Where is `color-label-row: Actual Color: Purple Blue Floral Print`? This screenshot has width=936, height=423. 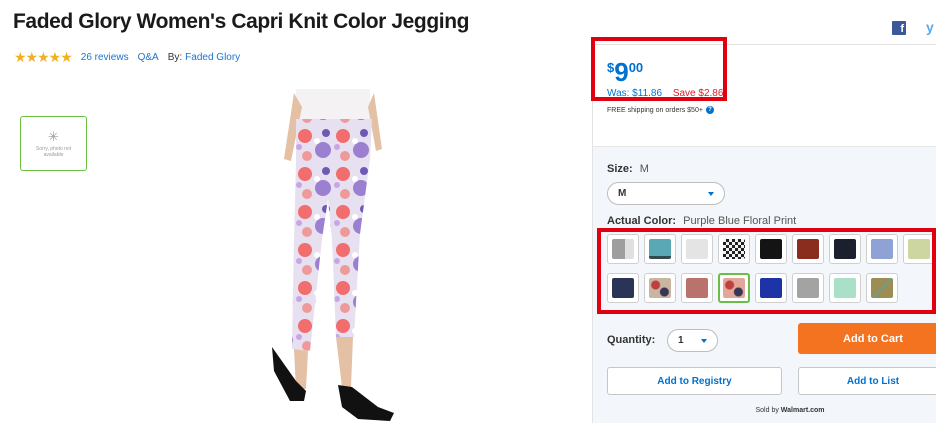
color-label-row: Actual Color: Purple Blue Floral Print is located at coordinates (701, 221).